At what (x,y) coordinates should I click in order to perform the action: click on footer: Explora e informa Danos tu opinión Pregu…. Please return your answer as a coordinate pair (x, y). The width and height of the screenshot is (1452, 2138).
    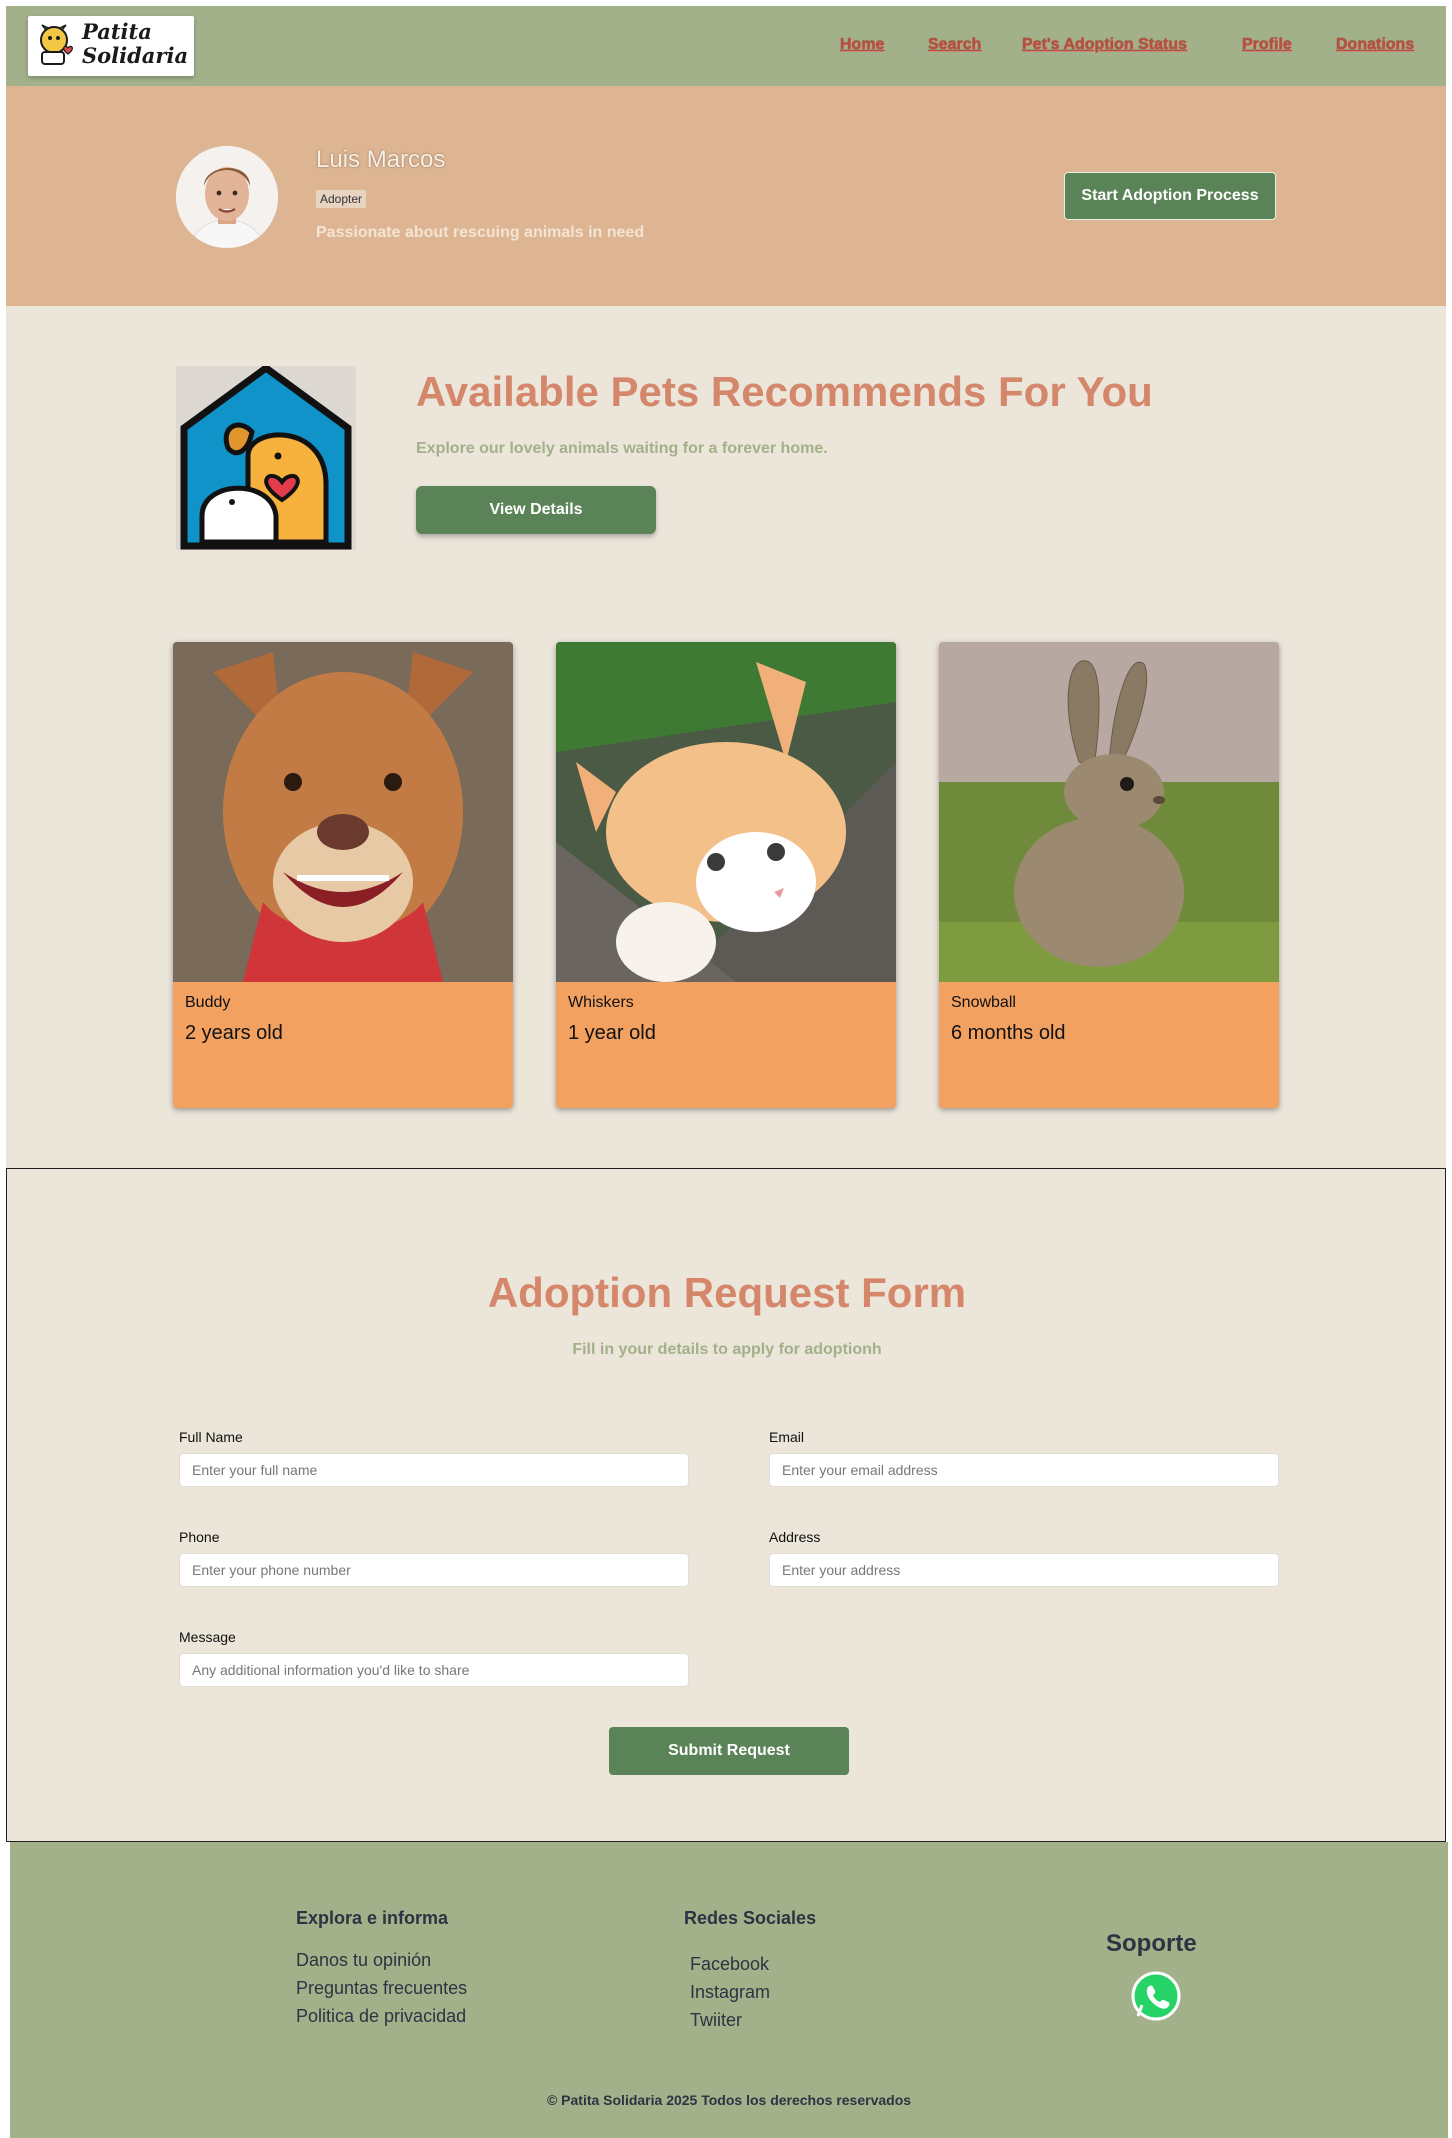
    Looking at the image, I should click on (729, 1990).